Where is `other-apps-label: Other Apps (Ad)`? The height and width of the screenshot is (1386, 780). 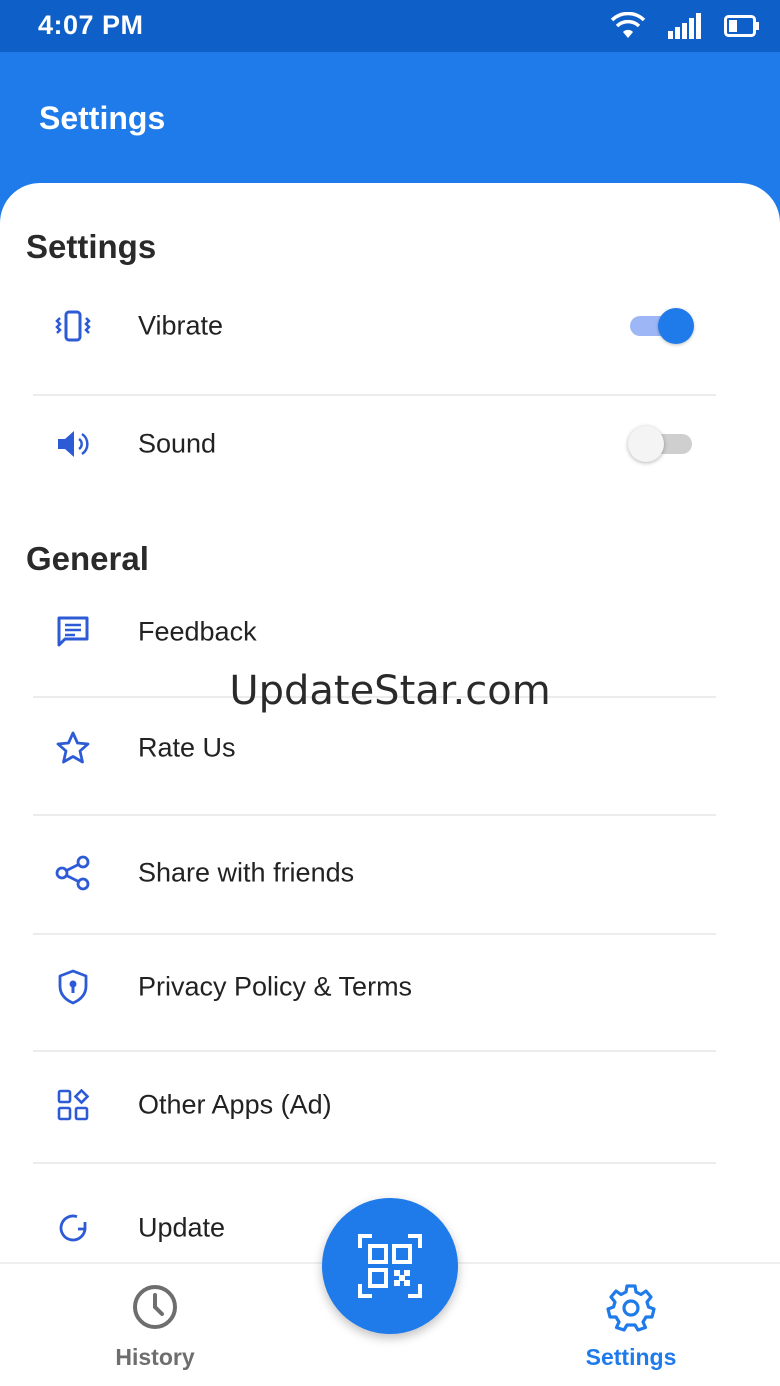 other-apps-label: Other Apps (Ad) is located at coordinates (235, 1104).